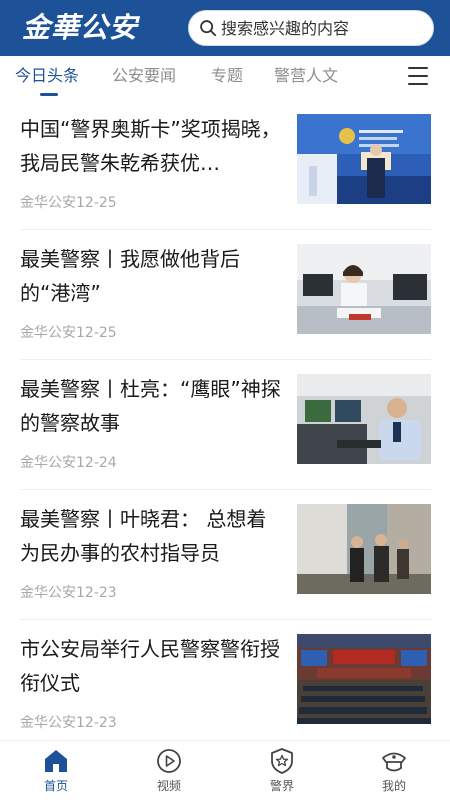 The height and width of the screenshot is (800, 450). What do you see at coordinates (285, 28) in the screenshot?
I see `search-placeholder: 搜索感兴趣的内容` at bounding box center [285, 28].